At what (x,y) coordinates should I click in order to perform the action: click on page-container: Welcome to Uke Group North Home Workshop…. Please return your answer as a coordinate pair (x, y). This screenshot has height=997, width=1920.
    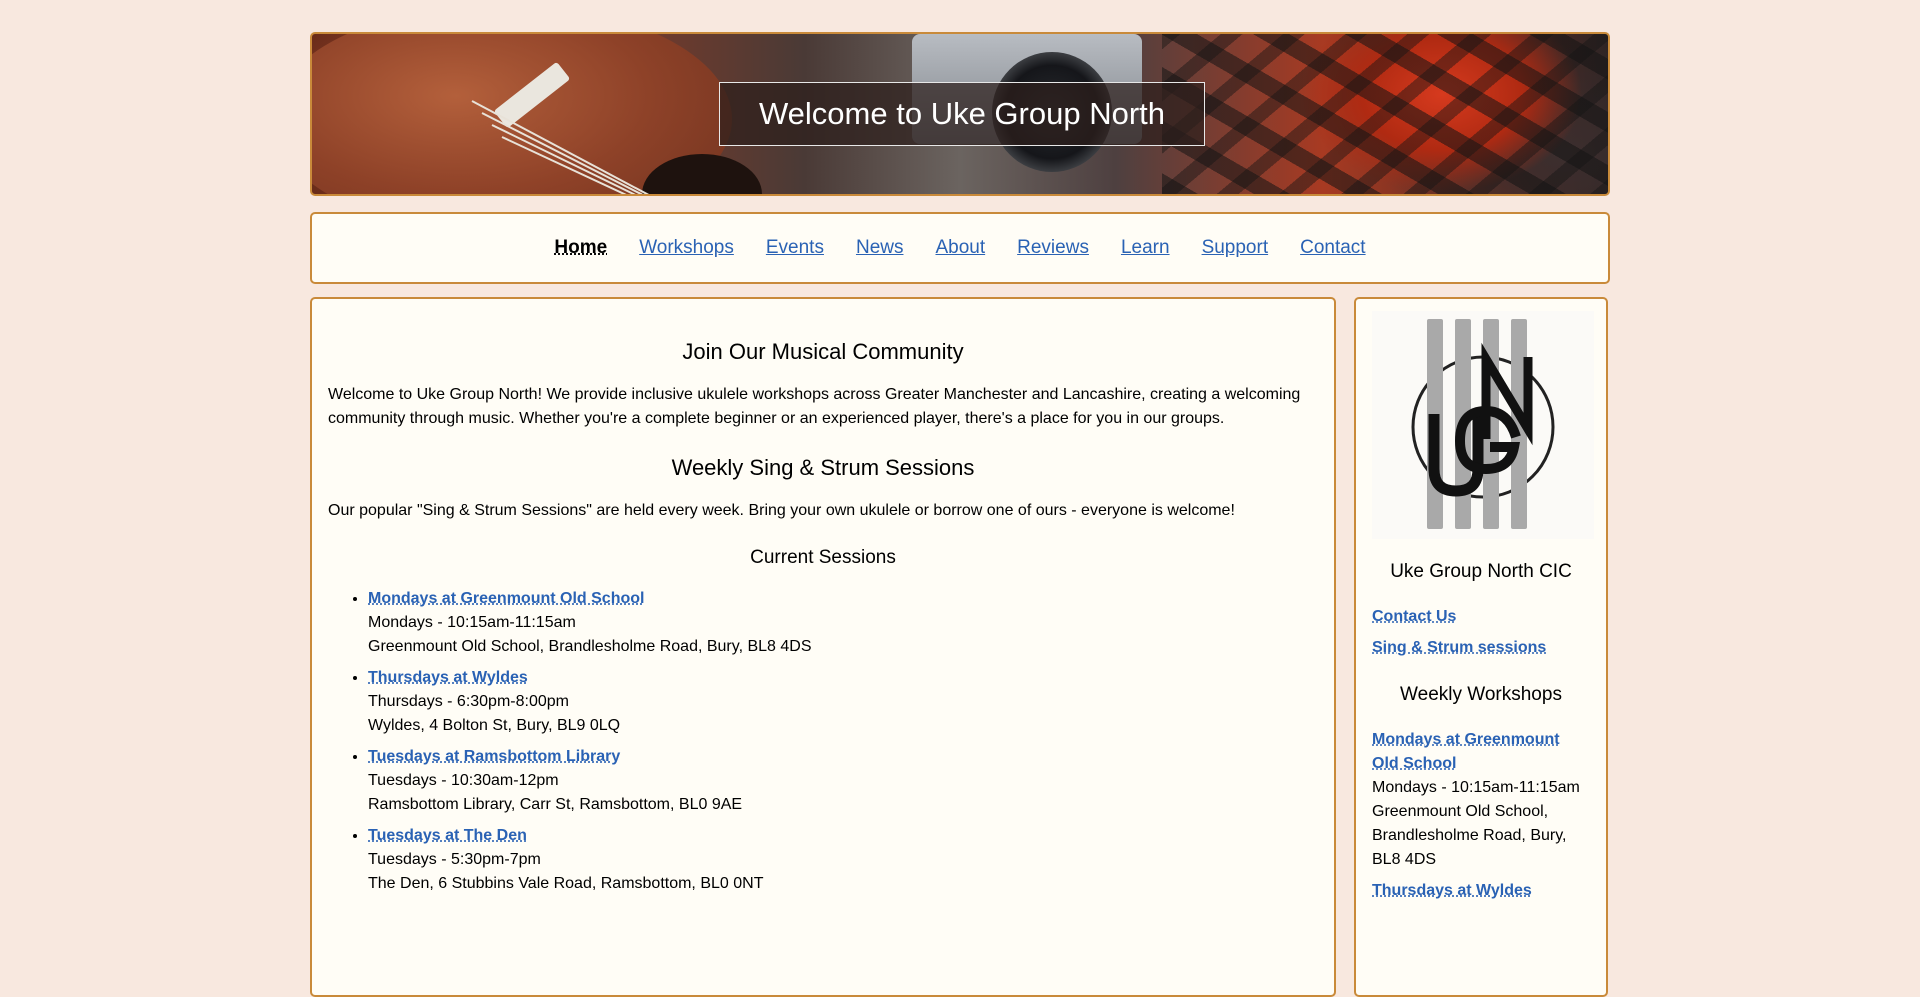
    Looking at the image, I should click on (960, 114).